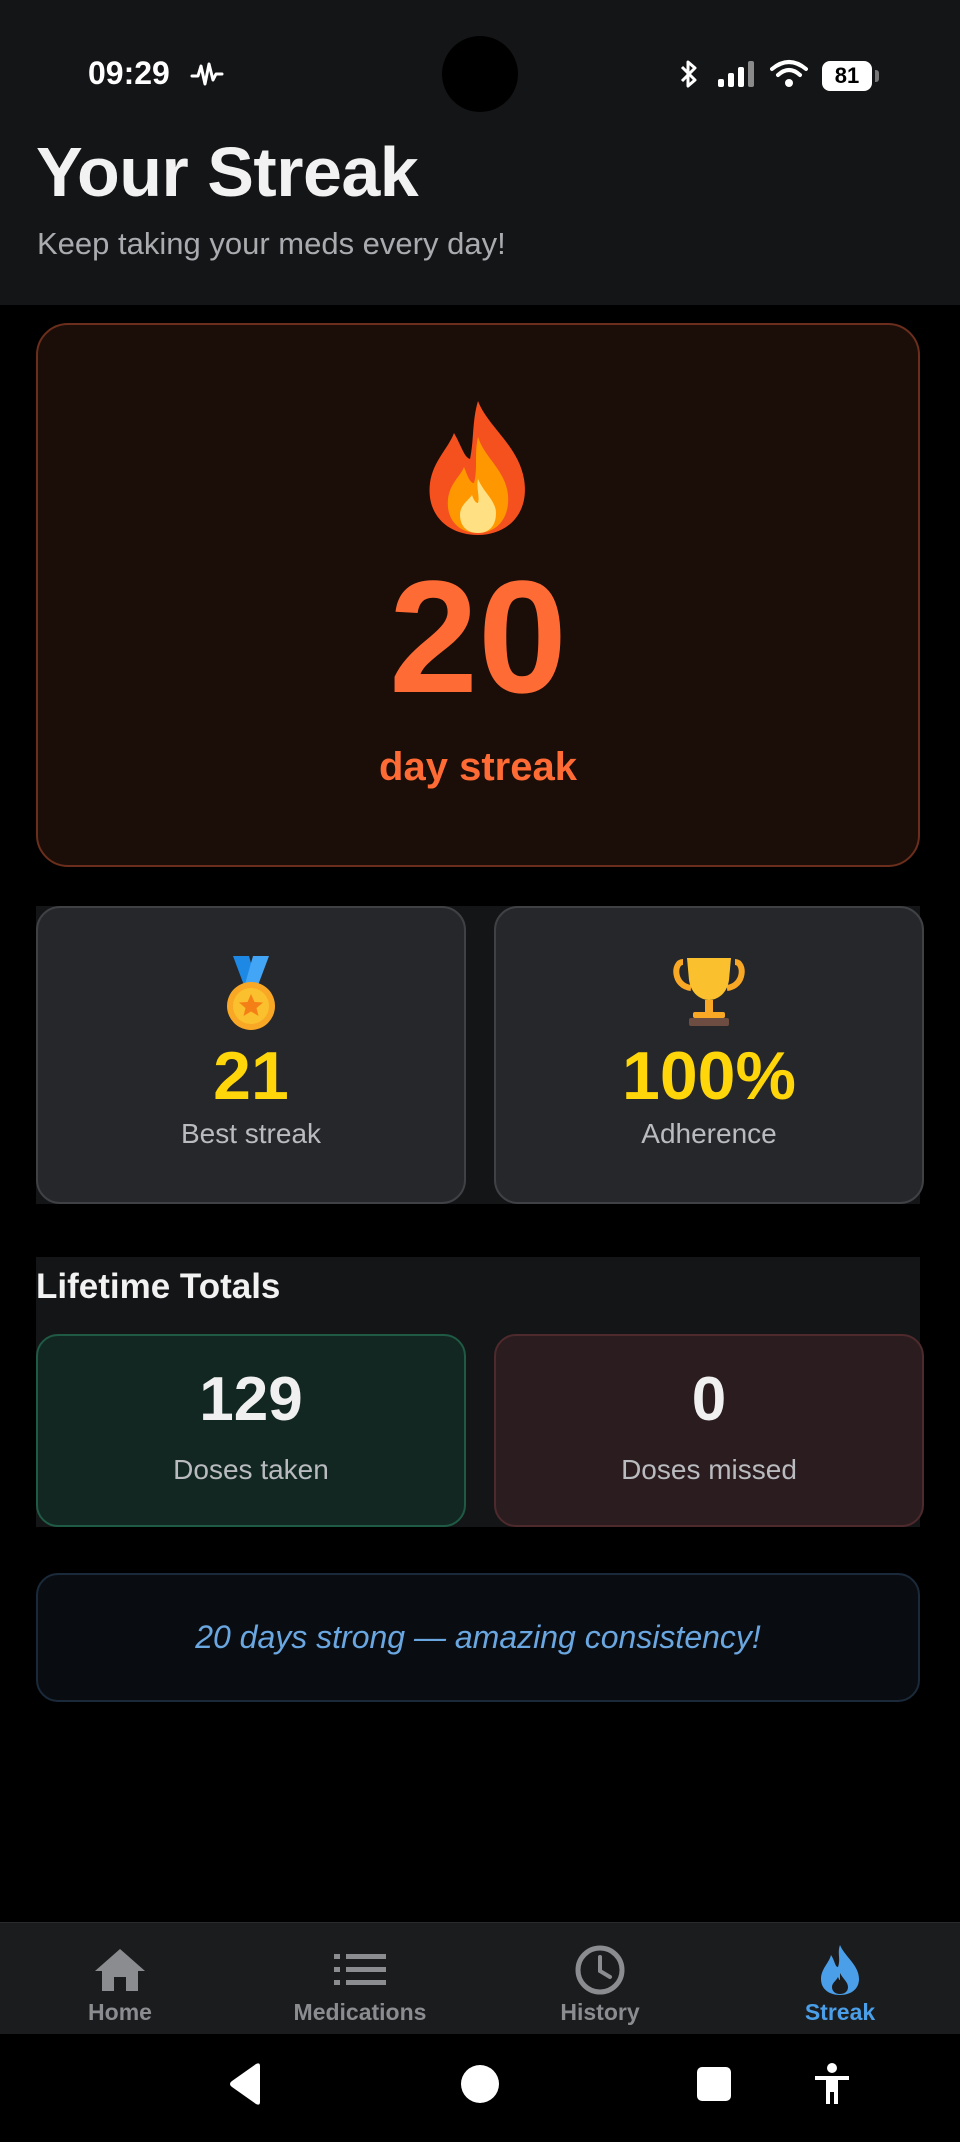  Describe the element at coordinates (736, 76) in the screenshot. I see `signal-icon` at that location.